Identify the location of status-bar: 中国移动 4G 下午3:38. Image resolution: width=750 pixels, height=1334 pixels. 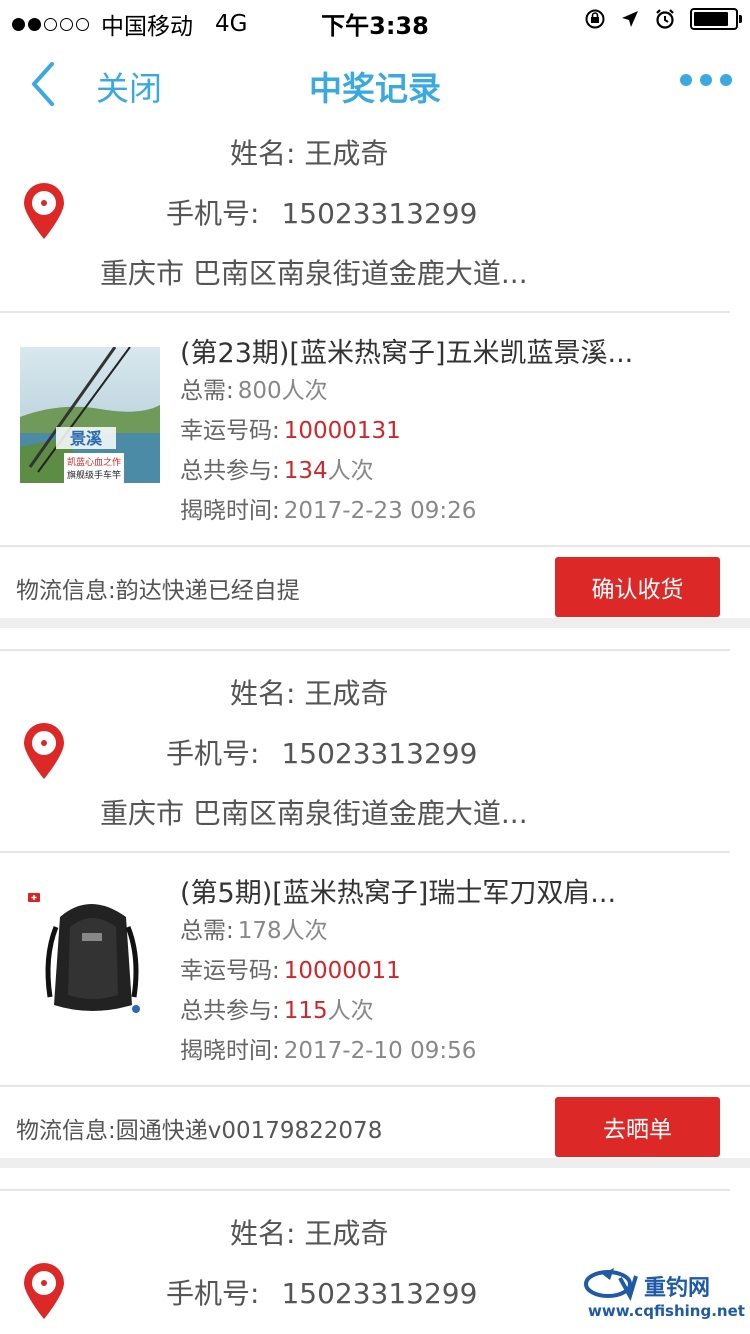
(375, 20).